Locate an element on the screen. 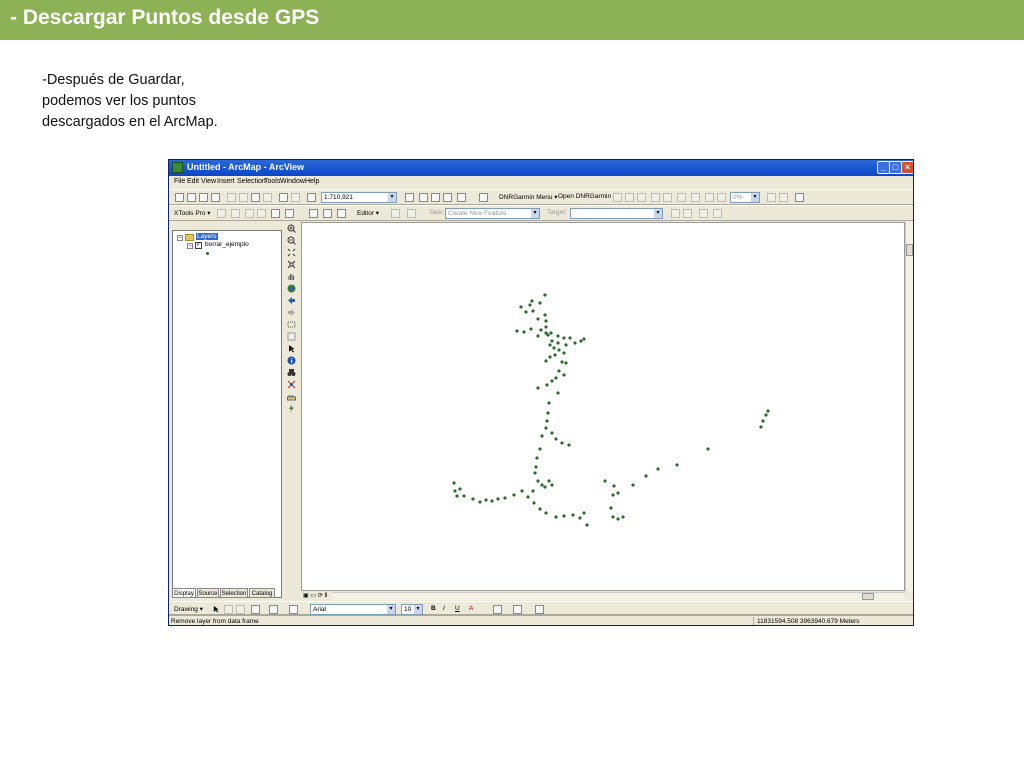 The width and height of the screenshot is (1024, 768). tab-catalog: Catalog is located at coordinates (262, 593).